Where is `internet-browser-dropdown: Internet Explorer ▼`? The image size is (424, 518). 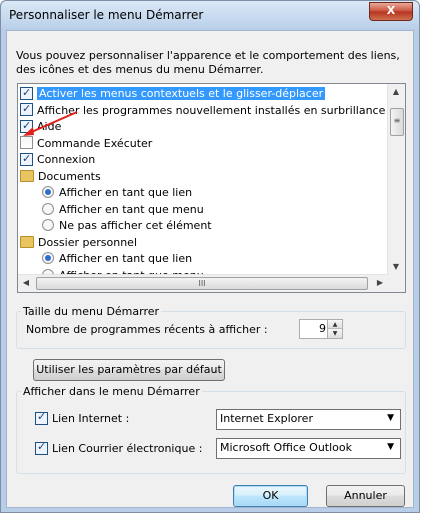 internet-browser-dropdown: Internet Explorer ▼ is located at coordinates (308, 419).